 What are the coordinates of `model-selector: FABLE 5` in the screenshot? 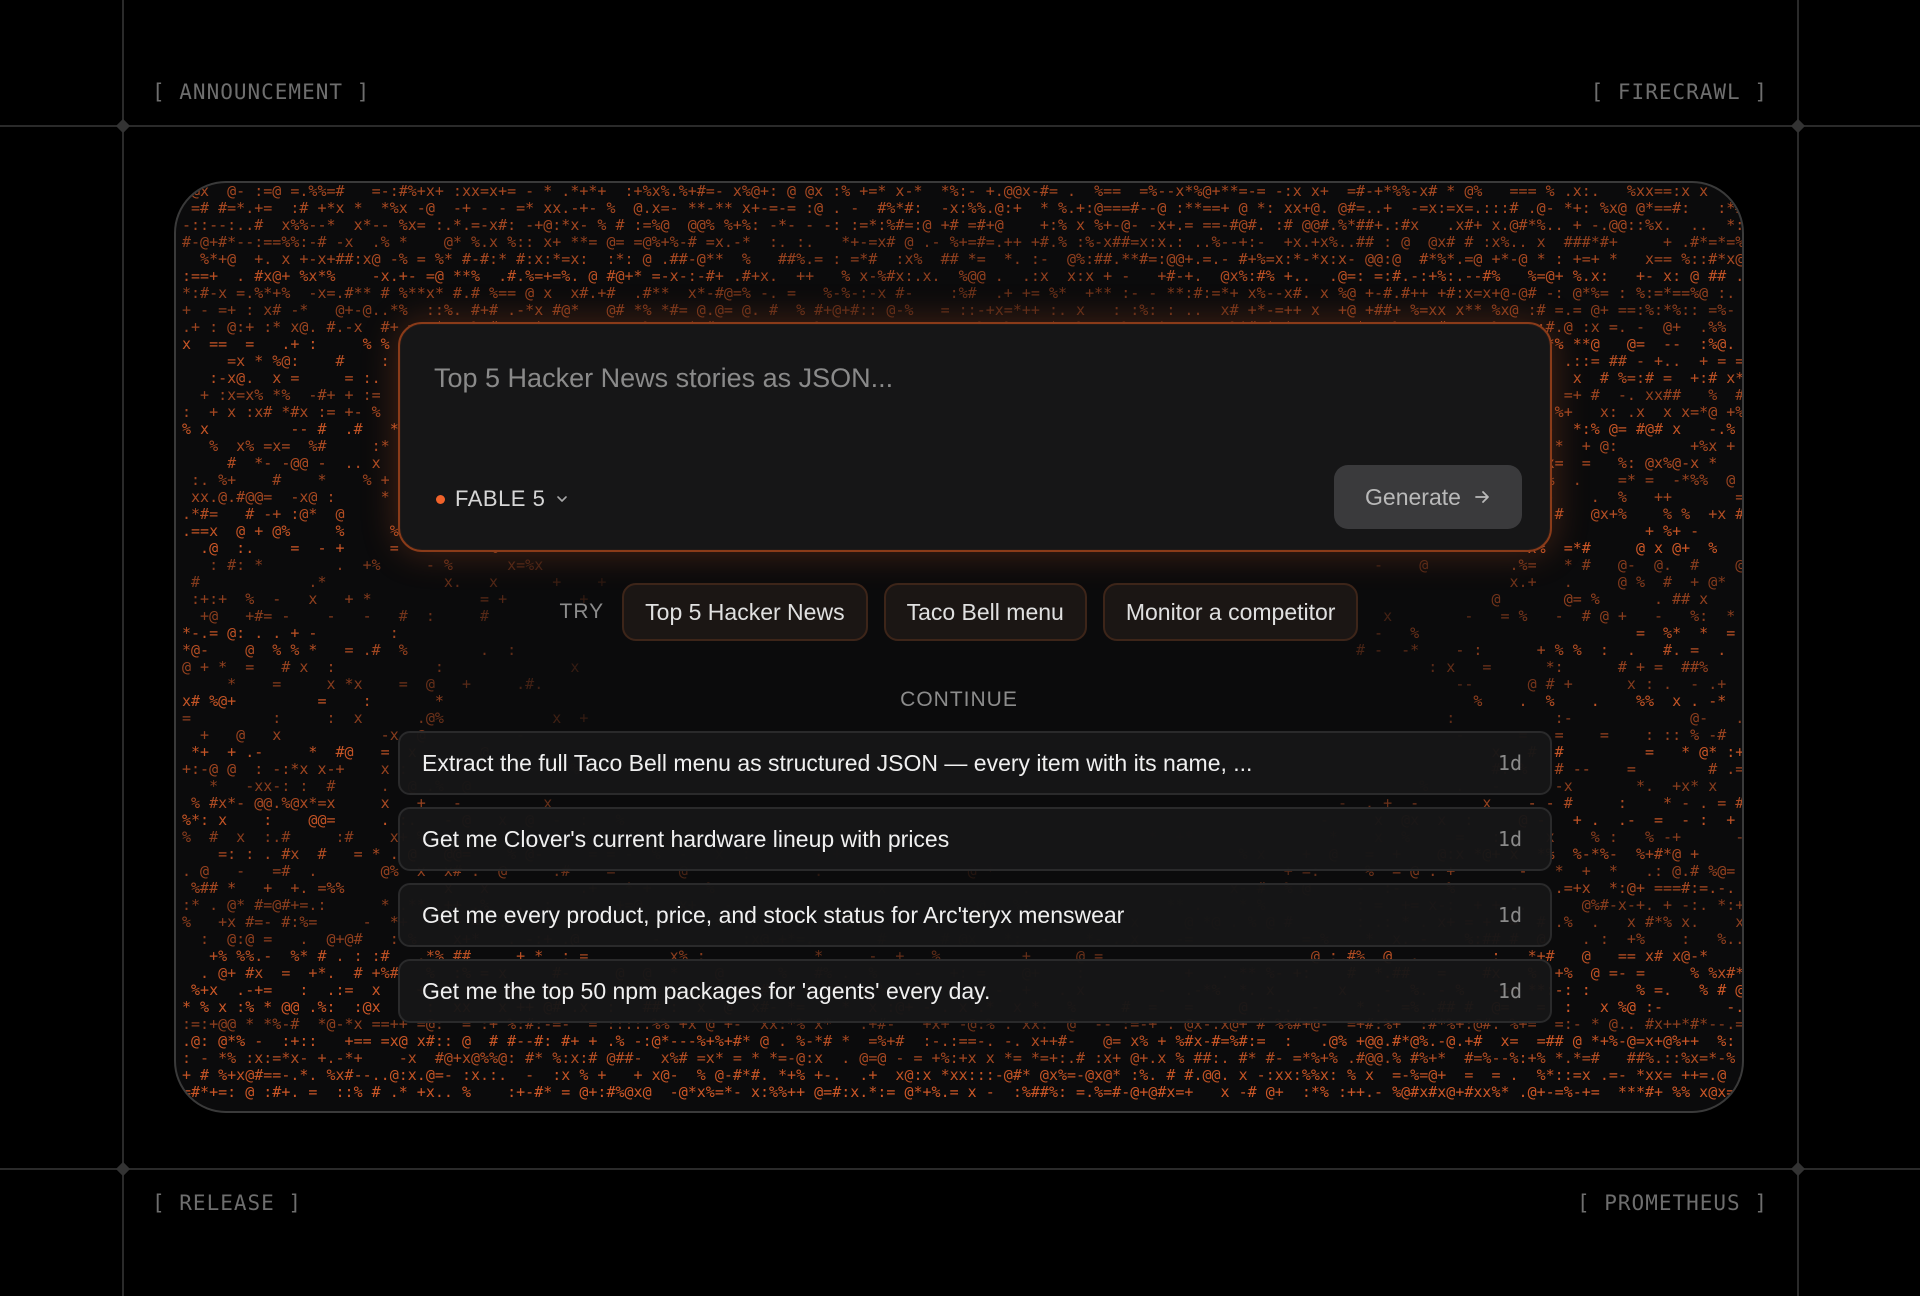 It's located at (502, 499).